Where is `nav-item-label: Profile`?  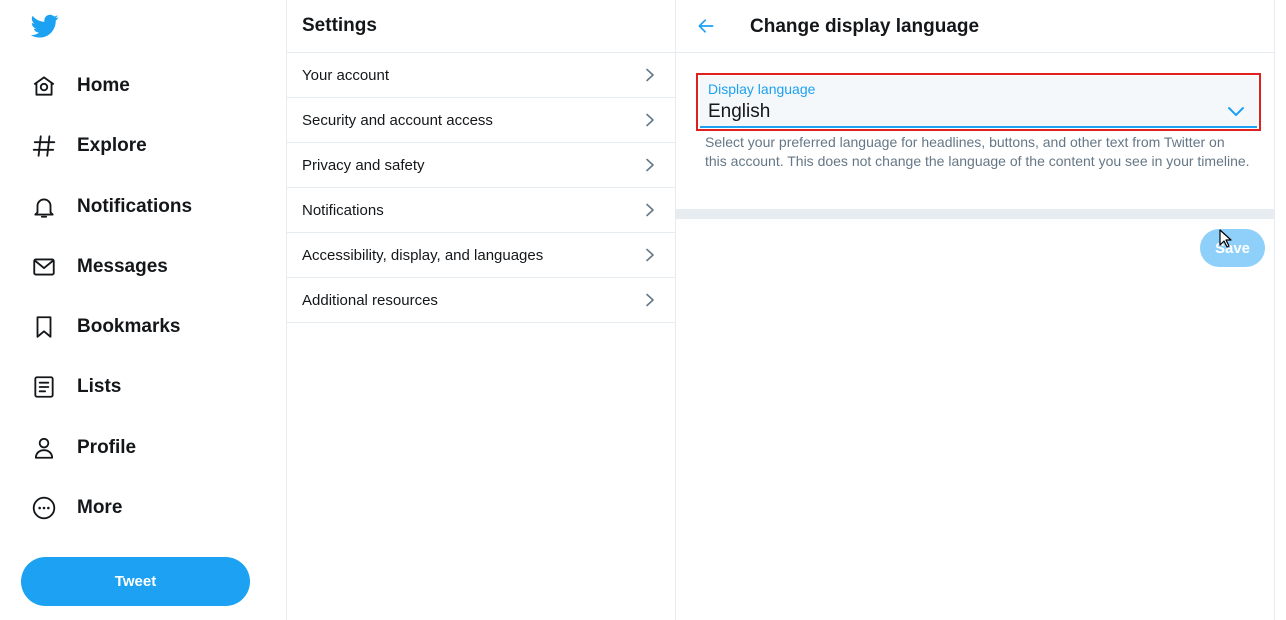
nav-item-label: Profile is located at coordinates (107, 447).